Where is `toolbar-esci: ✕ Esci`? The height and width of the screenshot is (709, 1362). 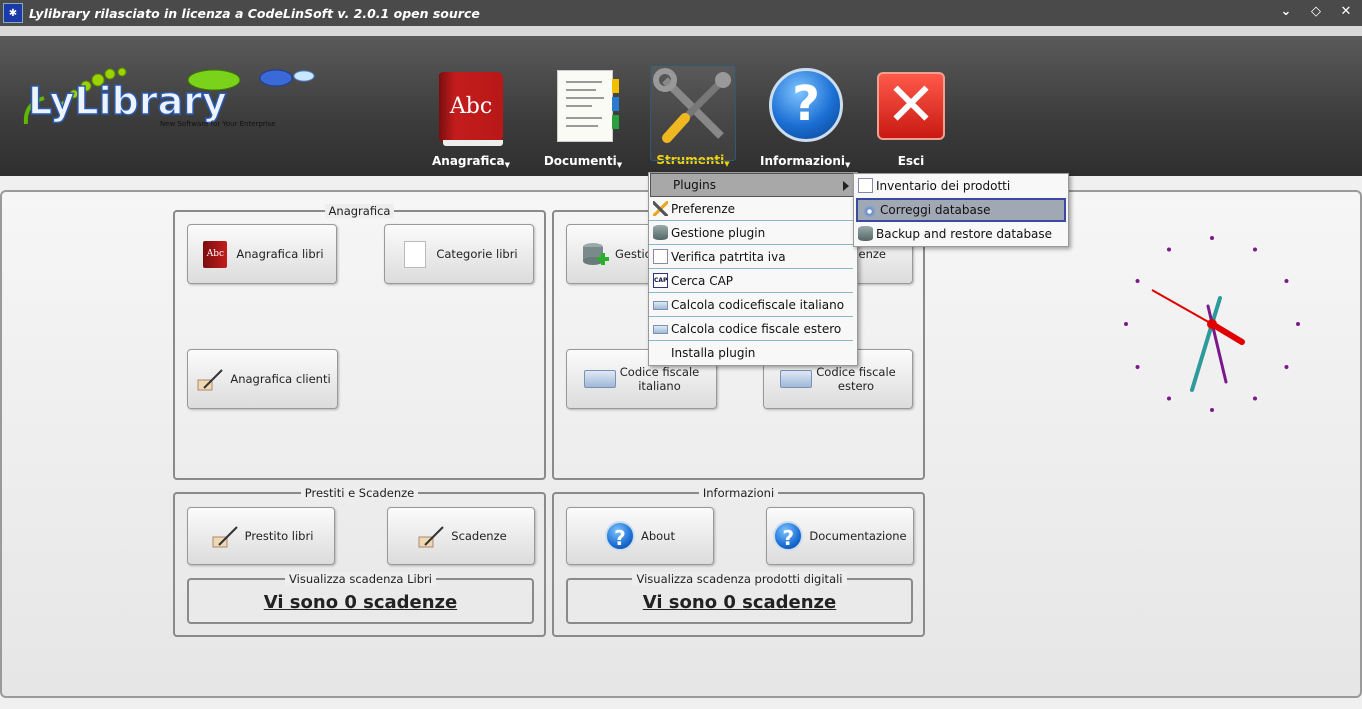 toolbar-esci: ✕ Esci is located at coordinates (911, 120).